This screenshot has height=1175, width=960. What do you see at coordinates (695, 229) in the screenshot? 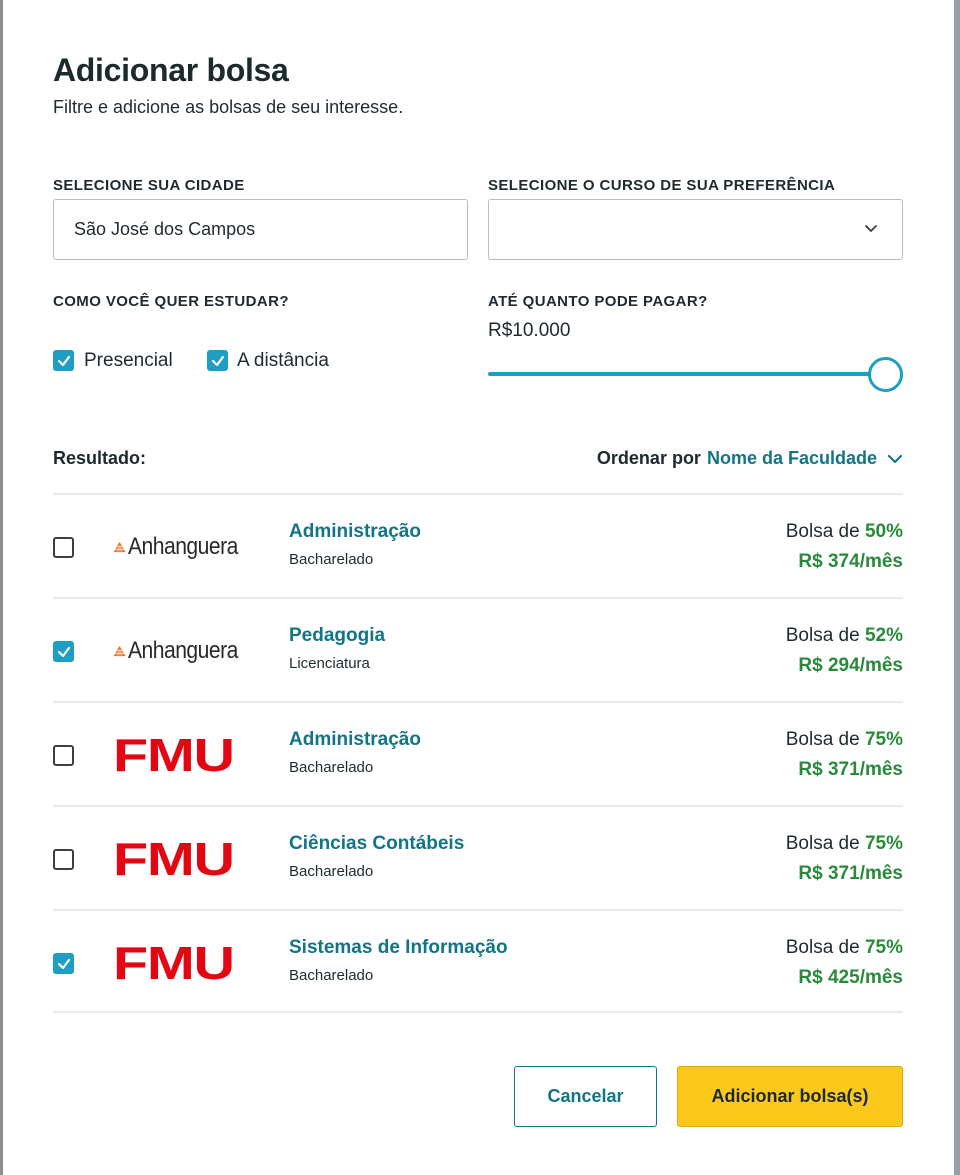
I see `course-select` at bounding box center [695, 229].